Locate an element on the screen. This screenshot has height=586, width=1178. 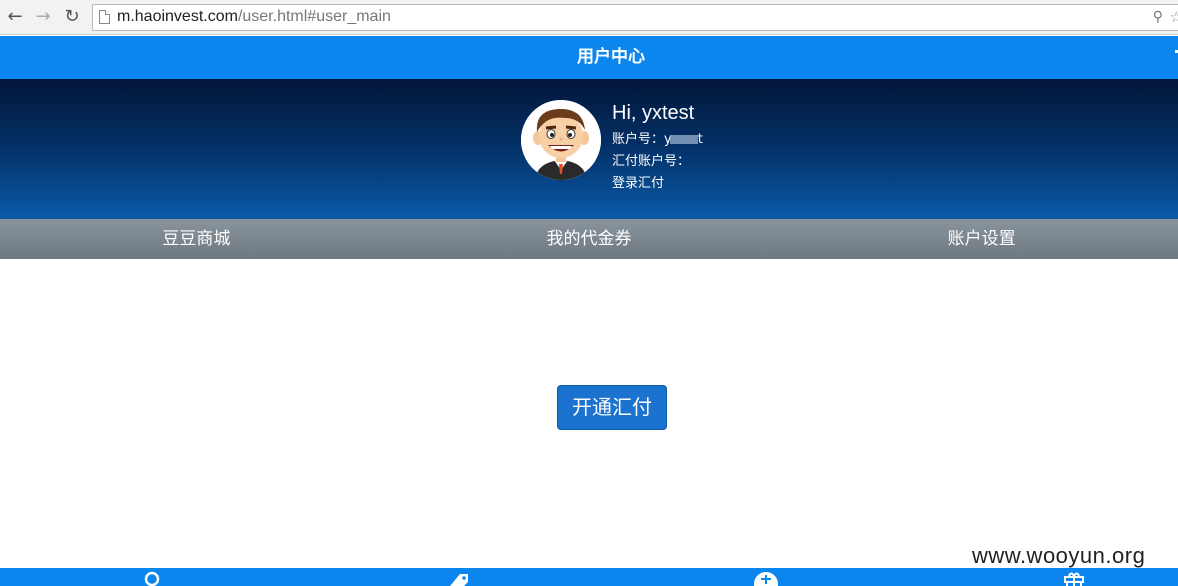
avatar is located at coordinates (561, 140).